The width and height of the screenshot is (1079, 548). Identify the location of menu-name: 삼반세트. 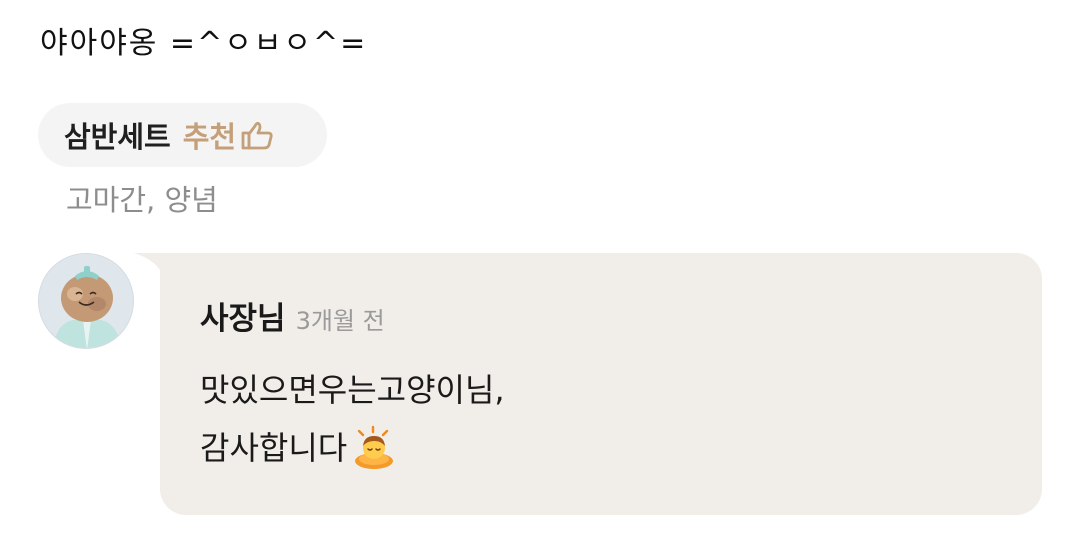
(117, 137).